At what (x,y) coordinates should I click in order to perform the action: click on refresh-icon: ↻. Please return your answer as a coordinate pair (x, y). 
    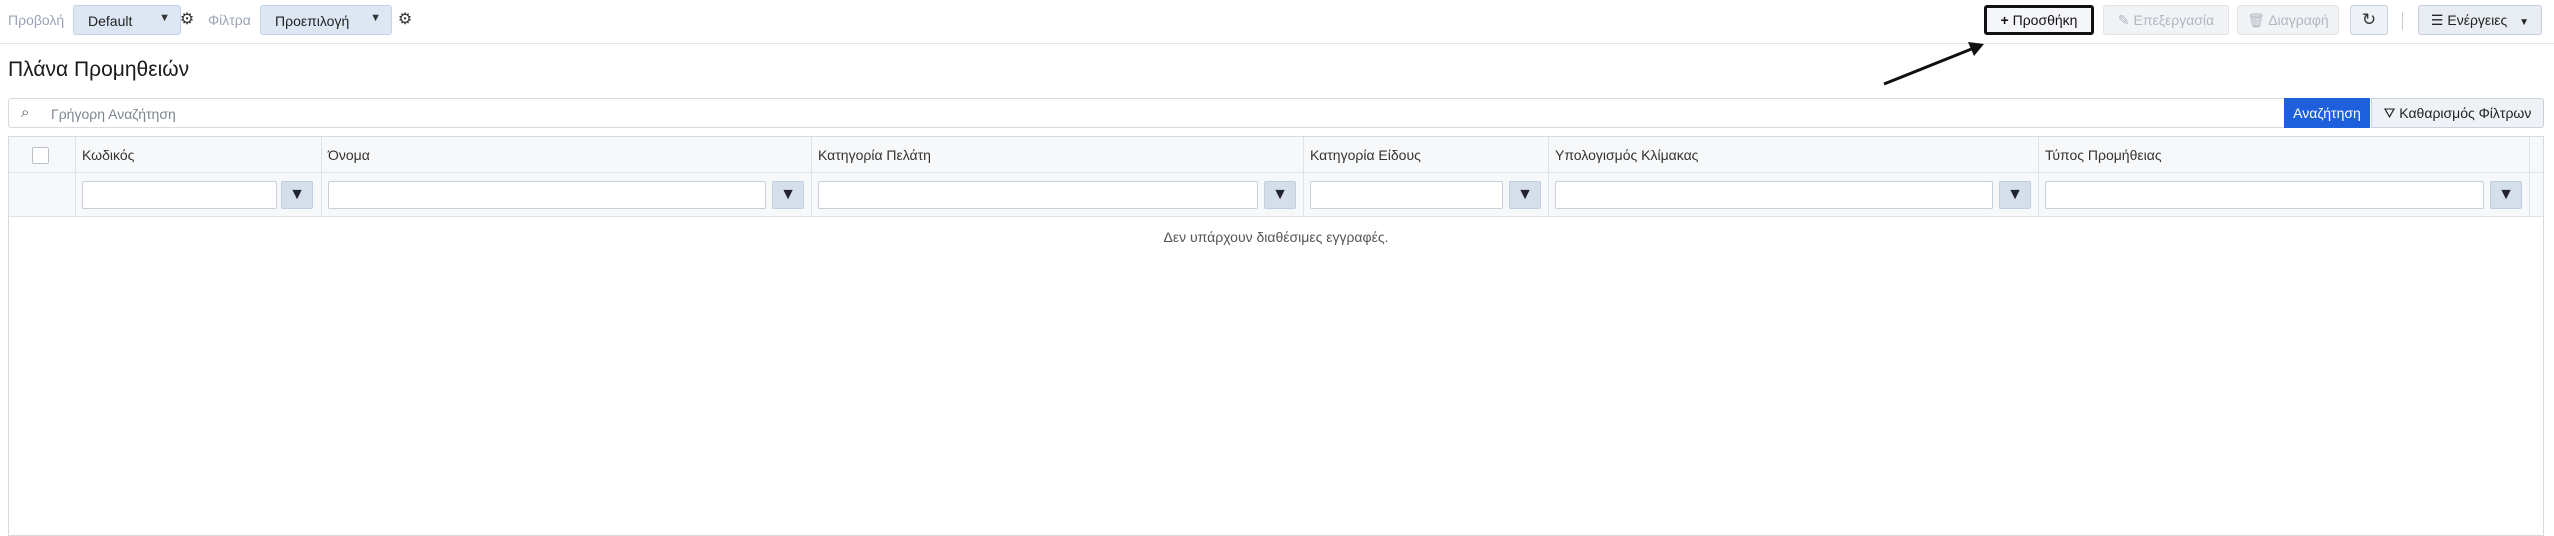
    Looking at the image, I should click on (2369, 19).